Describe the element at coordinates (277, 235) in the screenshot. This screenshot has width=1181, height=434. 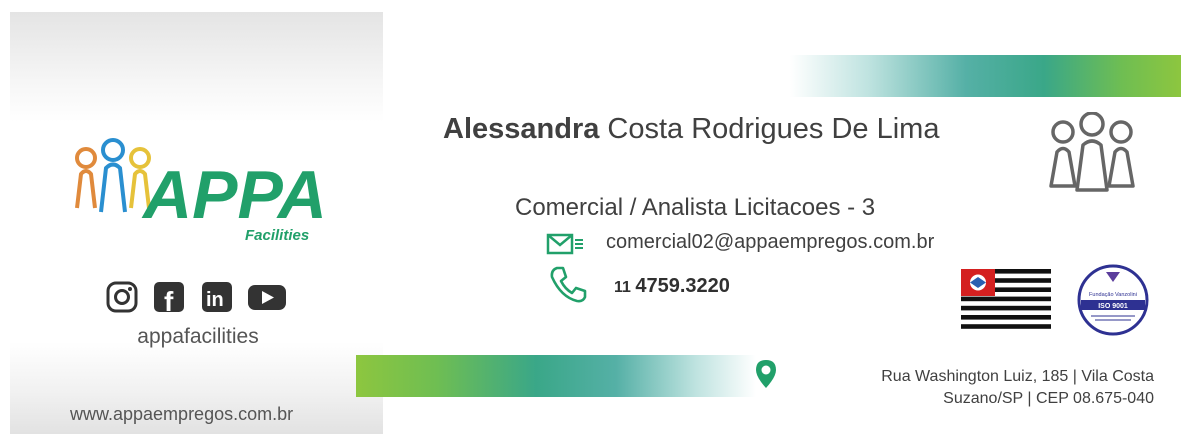
I see `logo-subtext: Facilities` at that location.